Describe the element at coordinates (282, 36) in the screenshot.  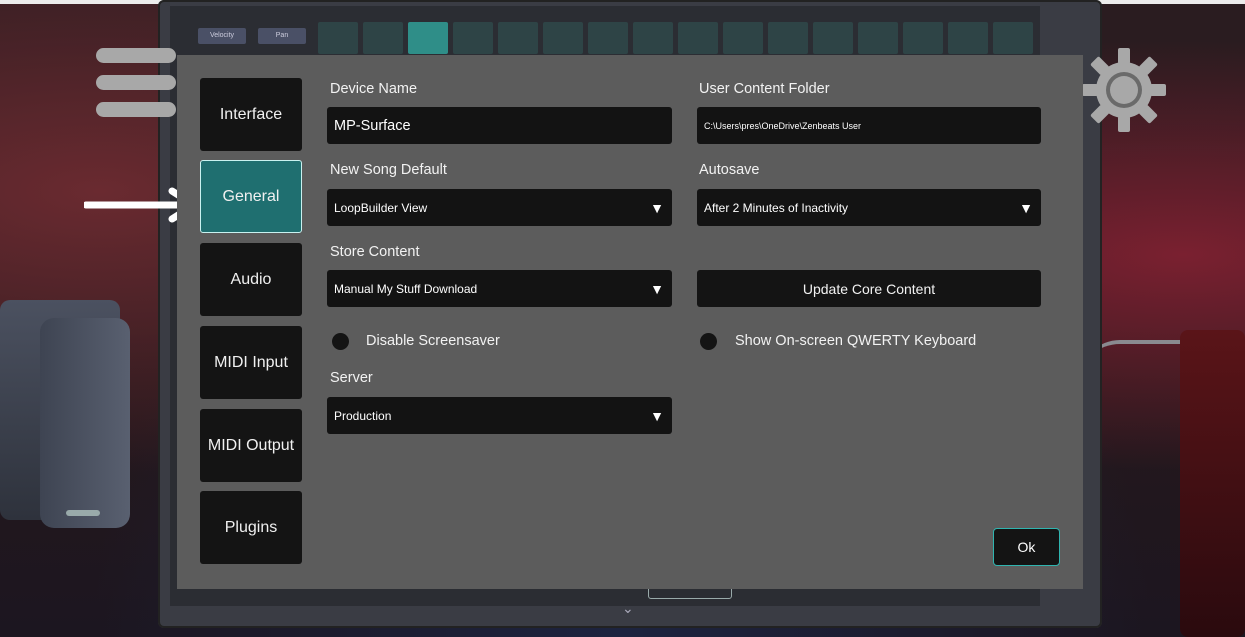
I see `background-pan-button: Pan` at that location.